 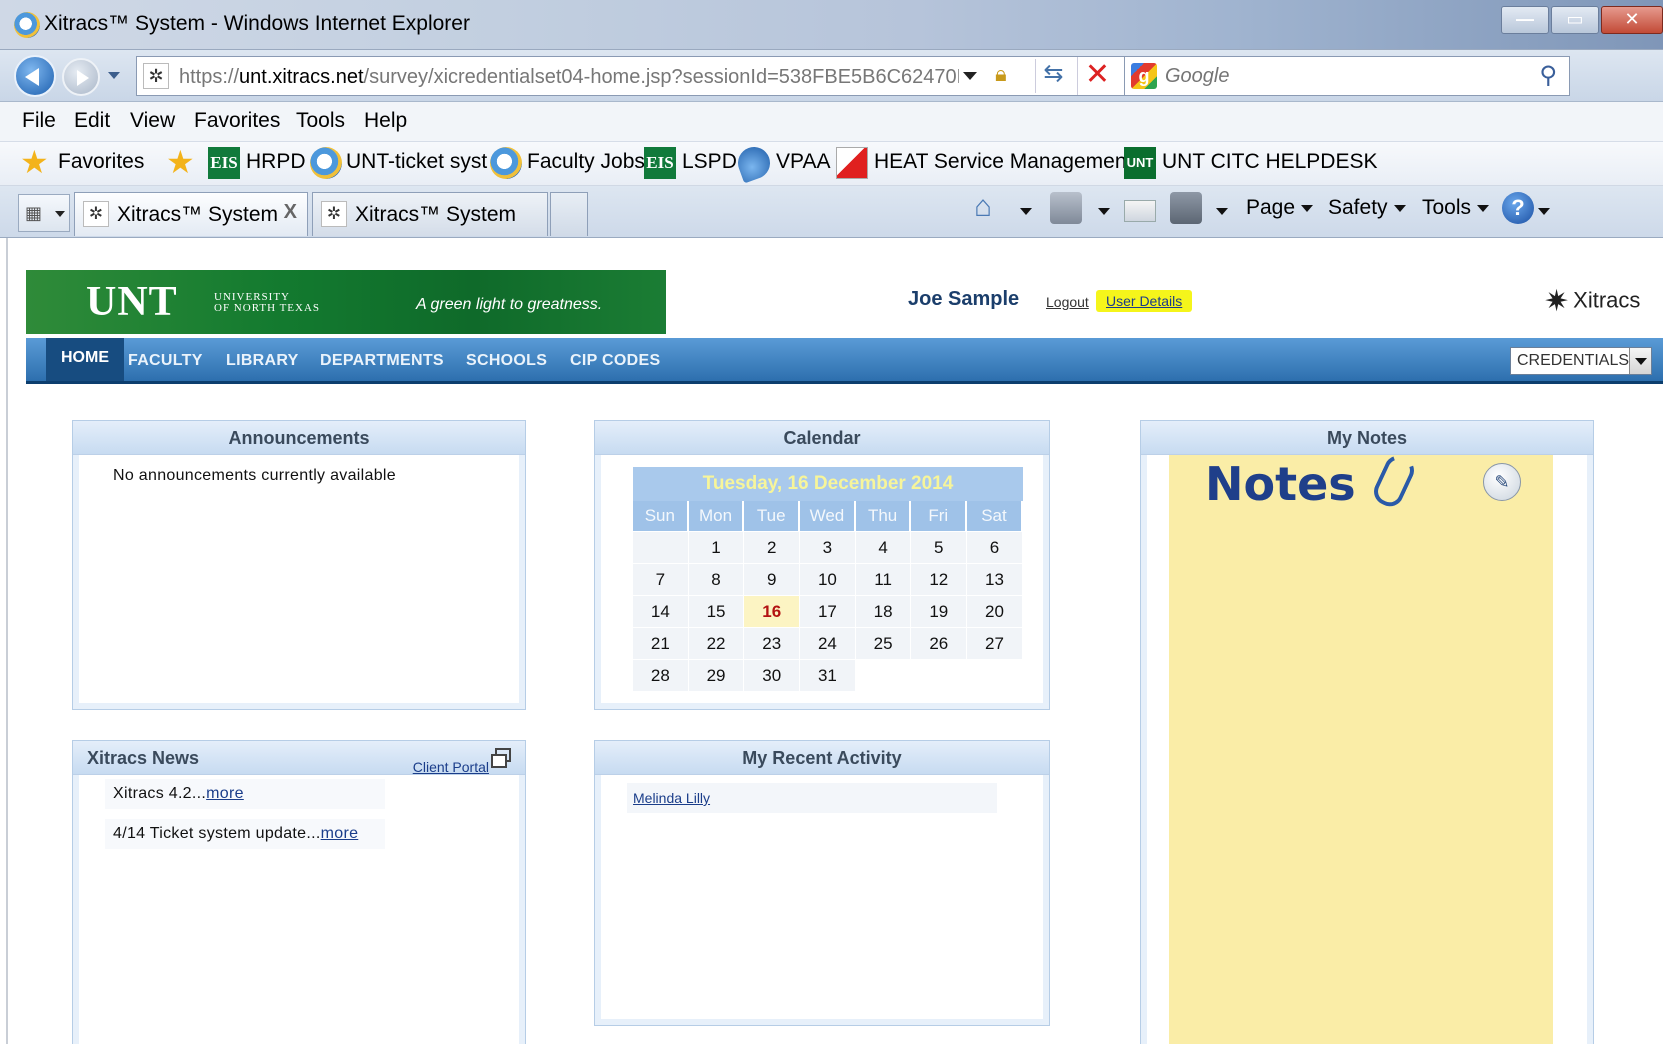 What do you see at coordinates (661, 579) in the screenshot?
I see `calendar-day: 7` at bounding box center [661, 579].